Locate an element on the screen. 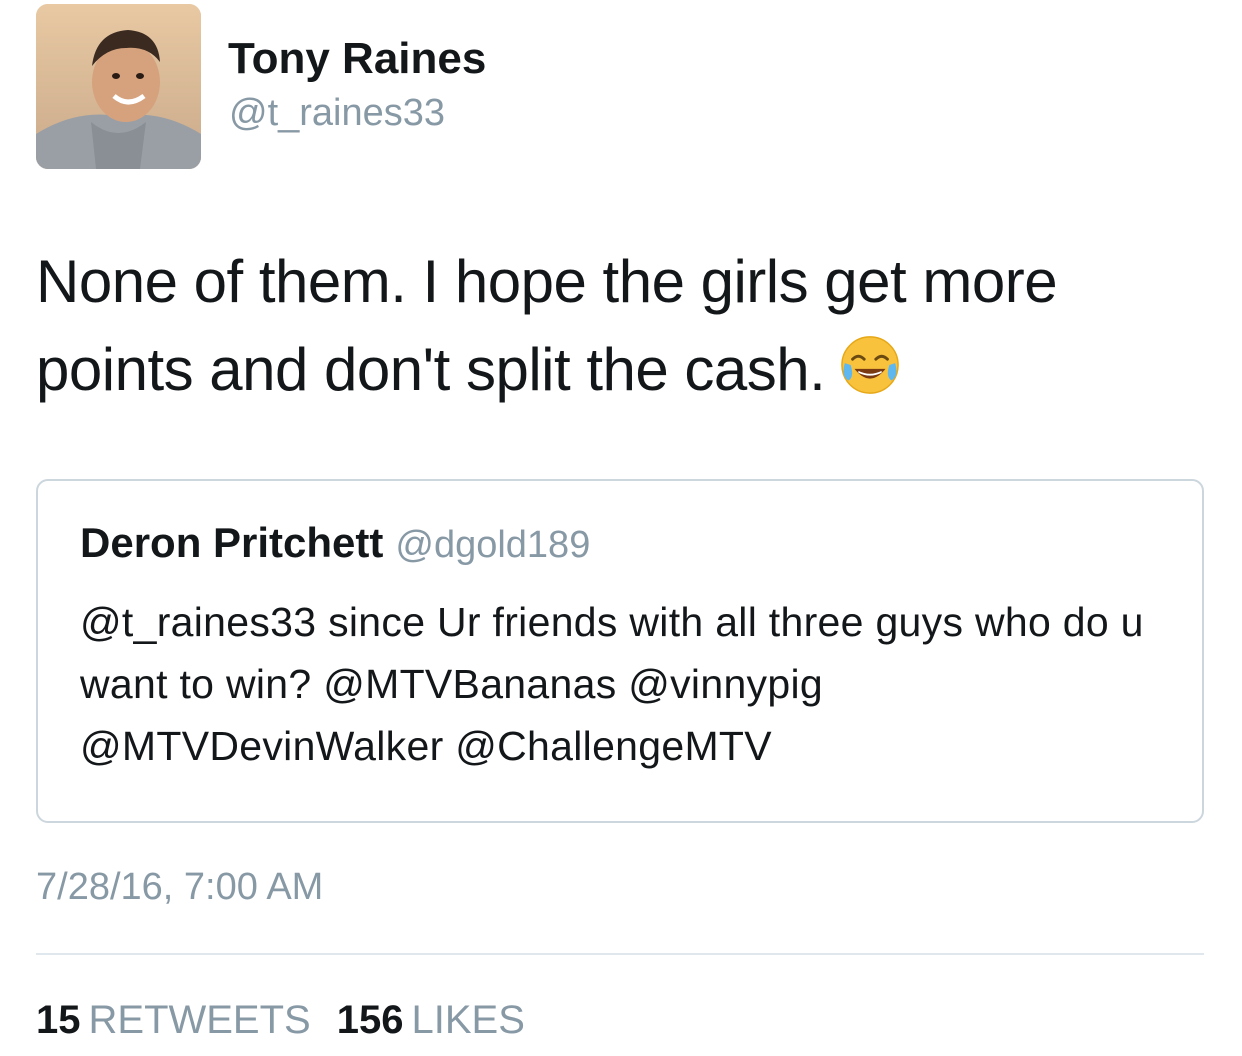  retweets-count: 15 is located at coordinates (58, 1020).